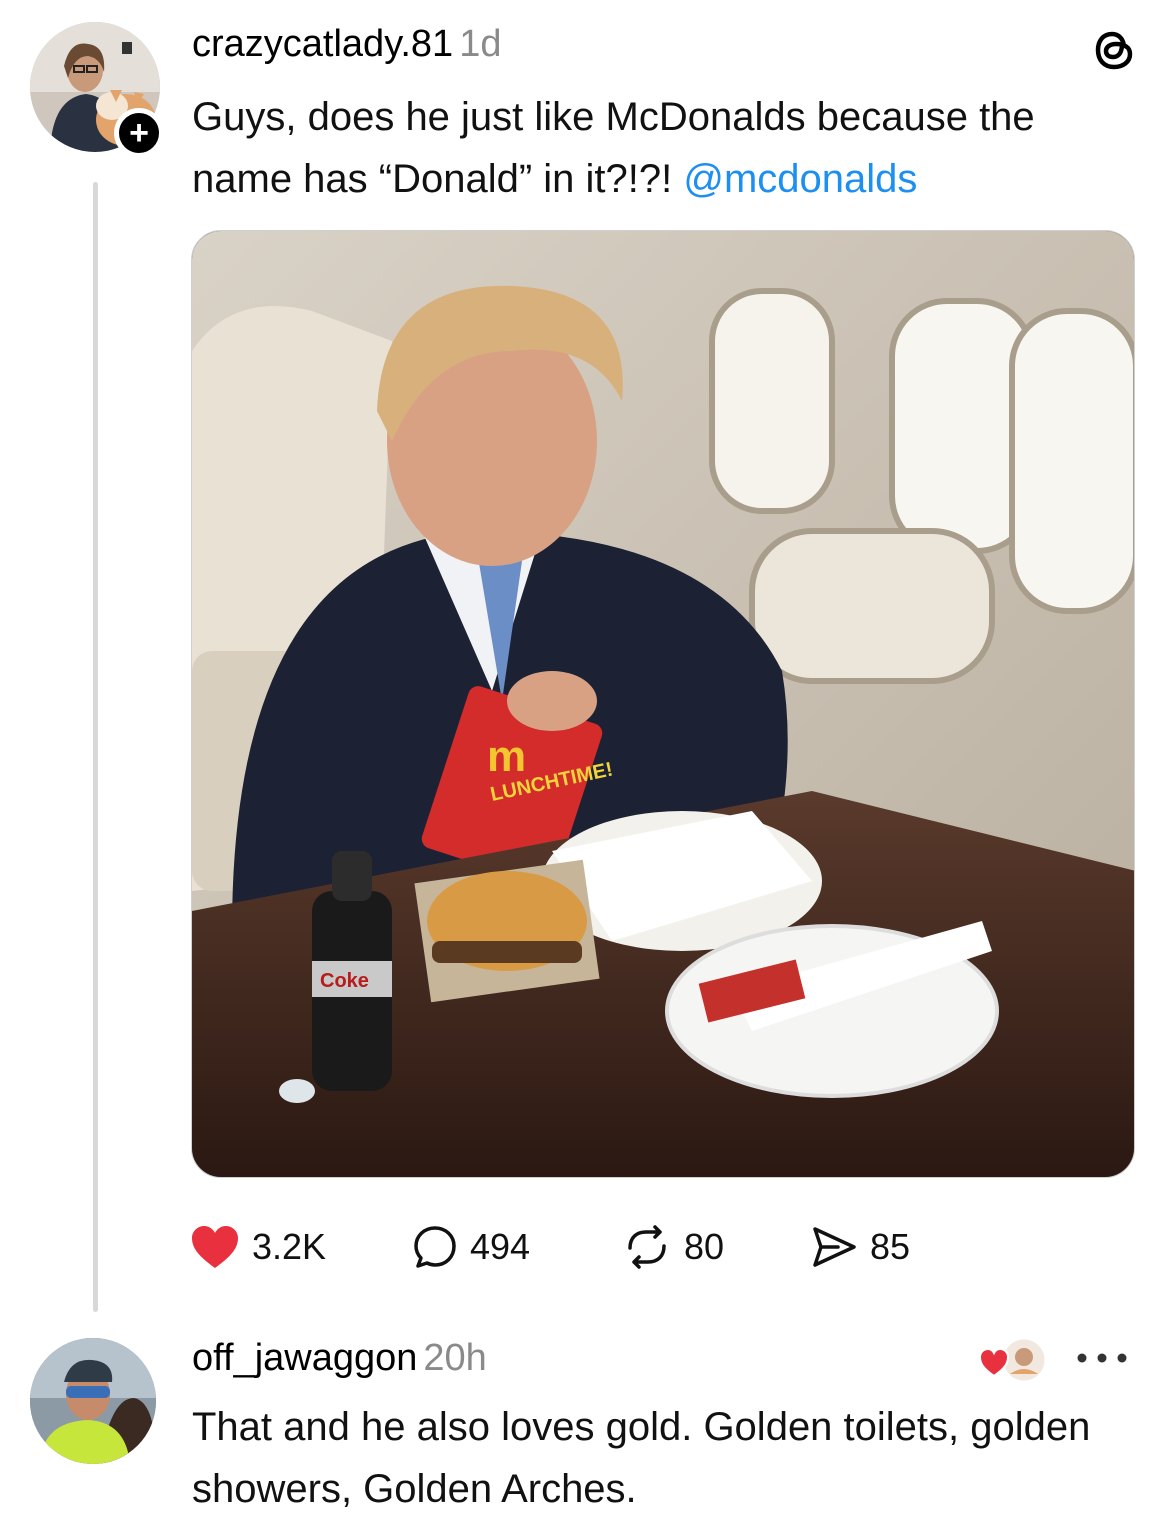  Describe the element at coordinates (480, 44) in the screenshot. I see `post-time: 1d` at that location.